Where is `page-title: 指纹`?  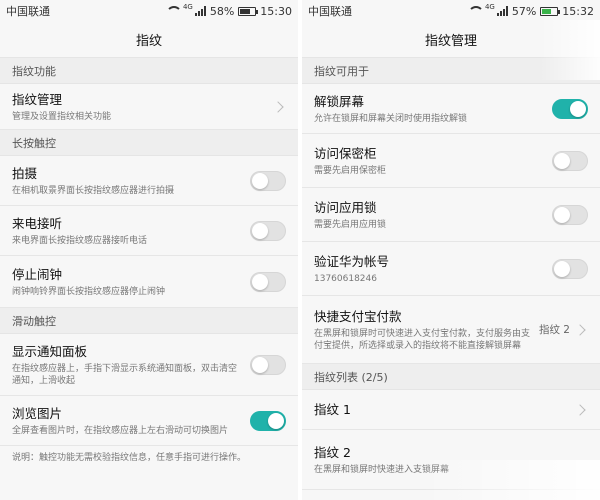
page-title: 指纹 is located at coordinates (149, 40).